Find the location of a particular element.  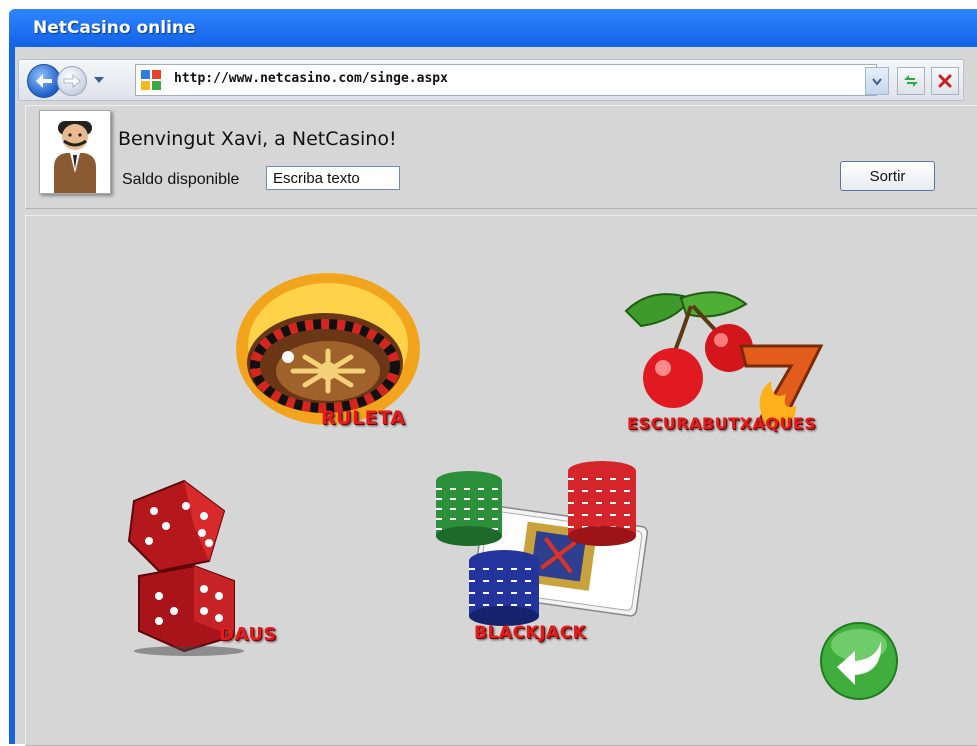

refresh-icon is located at coordinates (911, 81).